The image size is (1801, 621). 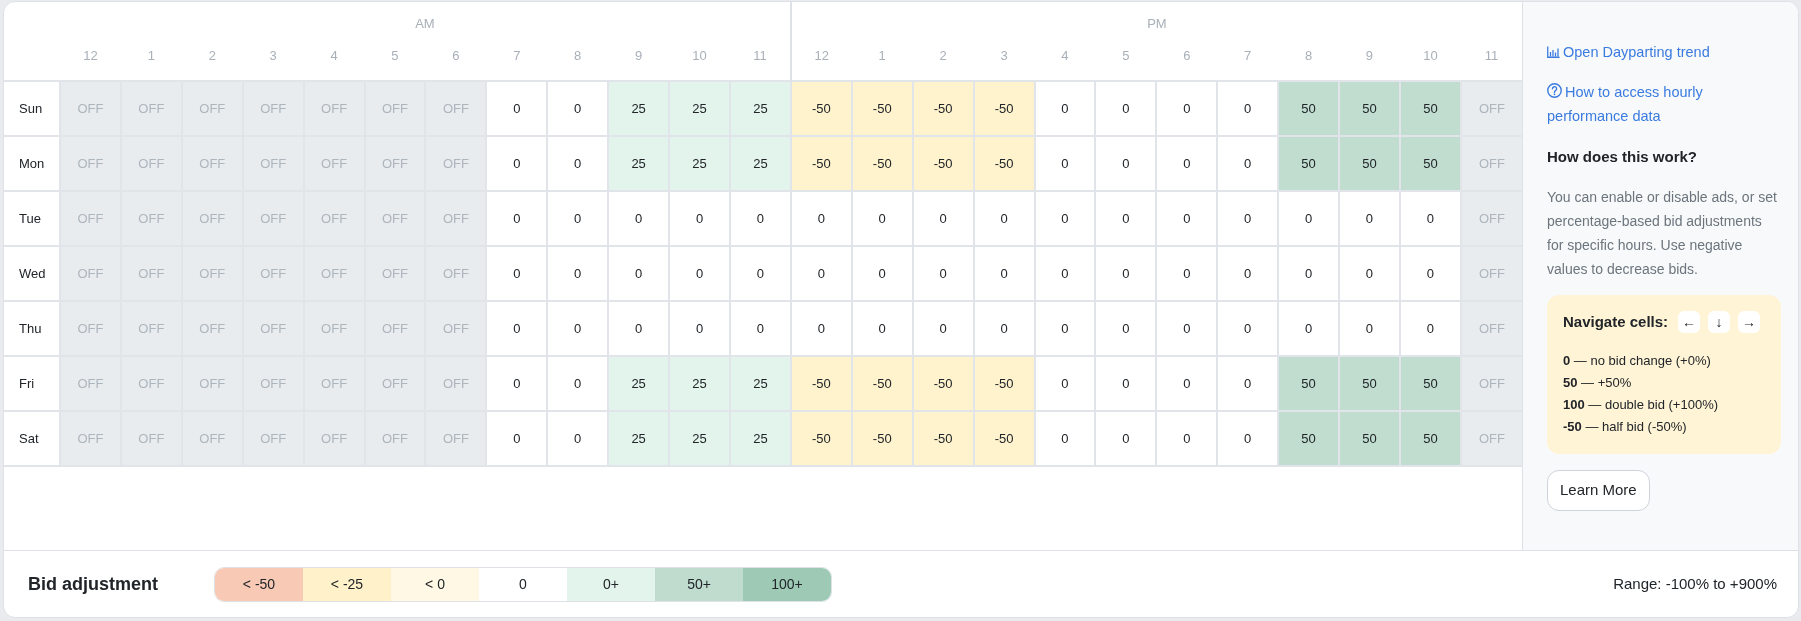 What do you see at coordinates (1628, 52) in the screenshot?
I see `panel-link: Open Dayparting trend` at bounding box center [1628, 52].